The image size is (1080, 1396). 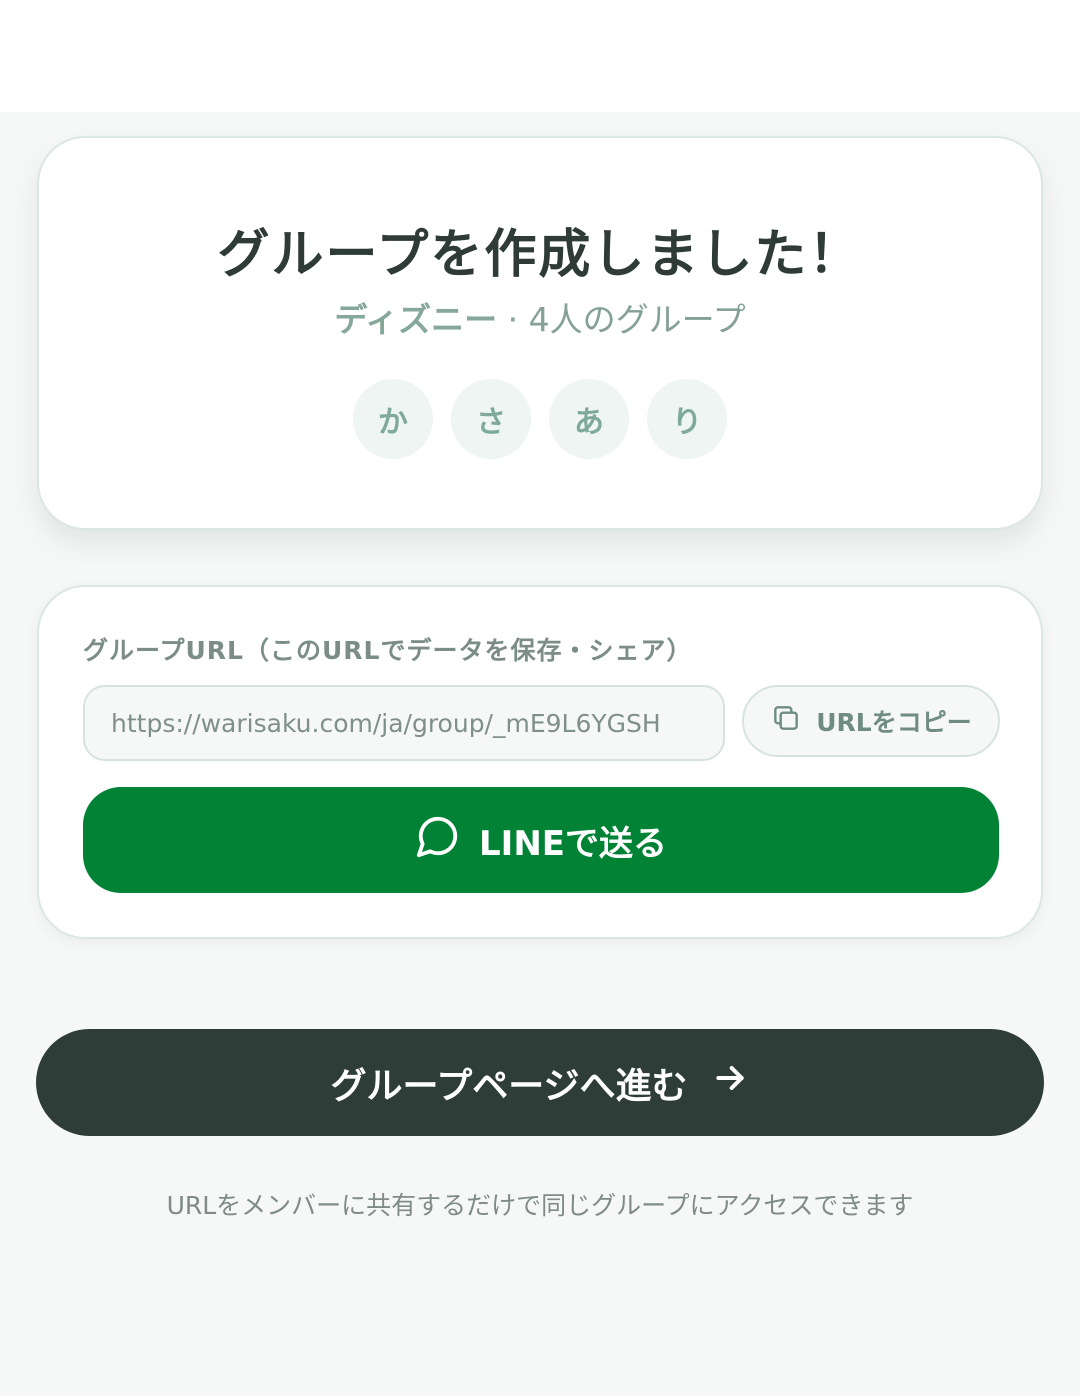 I want to click on group-url-field, so click(x=404, y=723).